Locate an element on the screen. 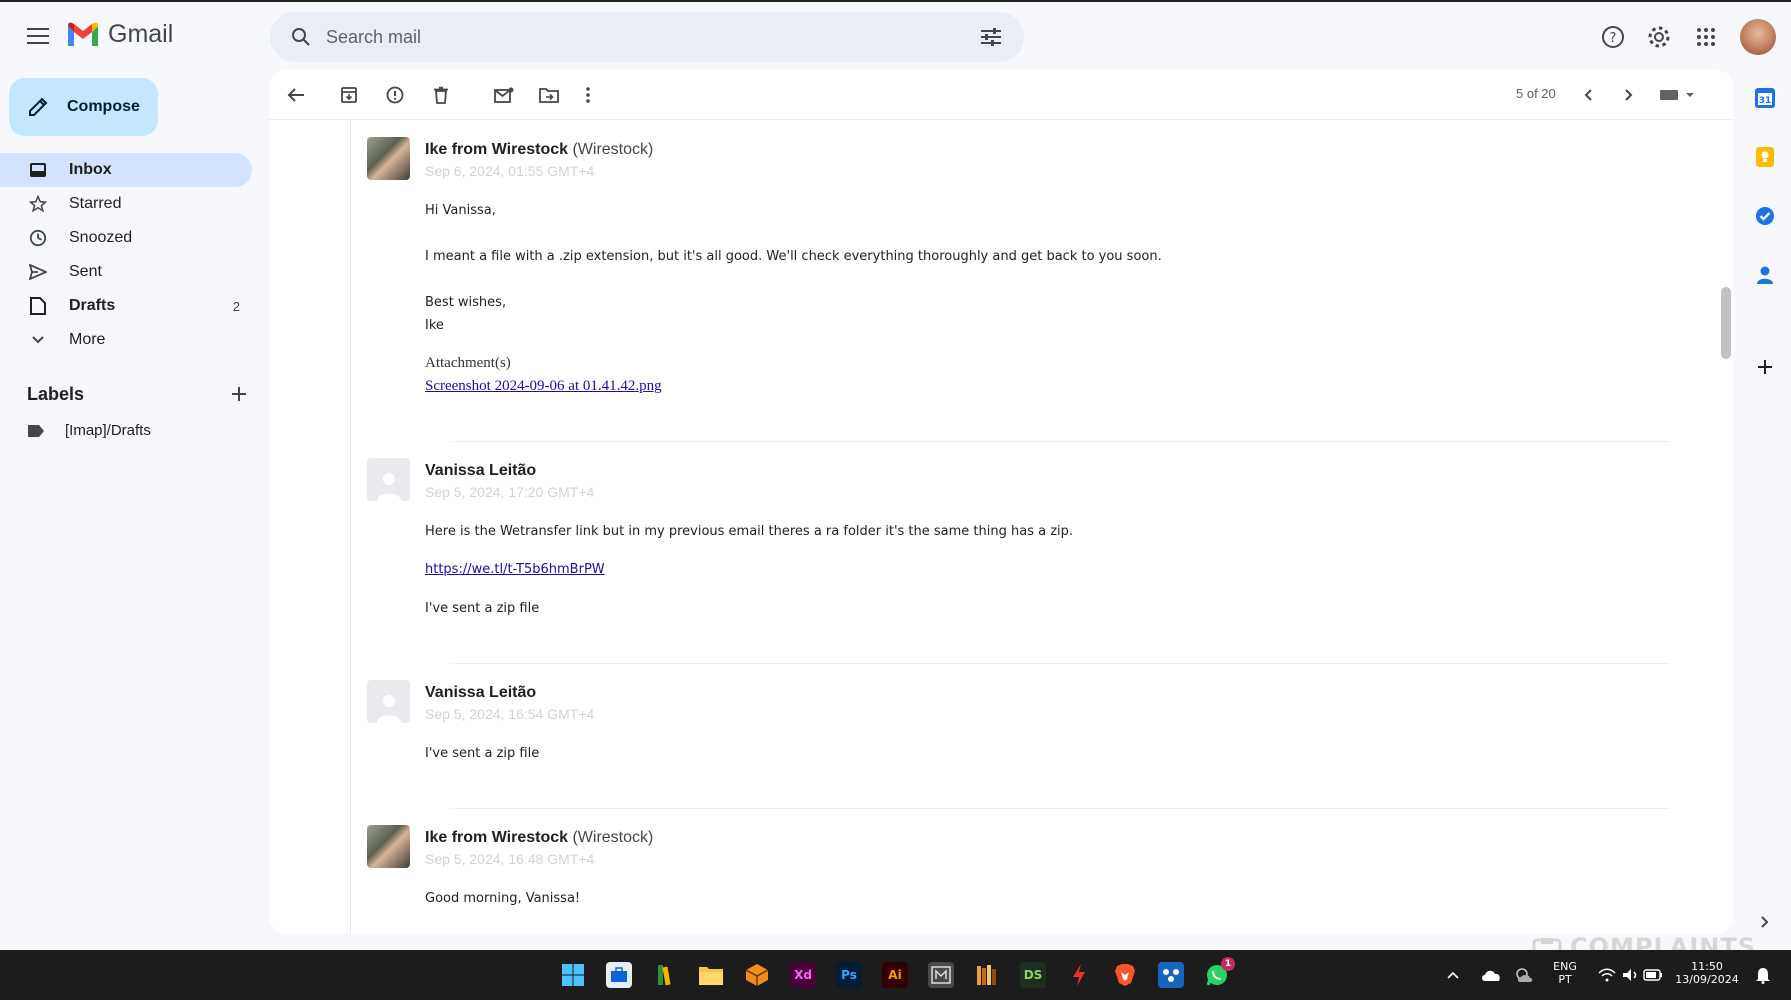 The image size is (1791, 1000). search-icon is located at coordinates (301, 37).